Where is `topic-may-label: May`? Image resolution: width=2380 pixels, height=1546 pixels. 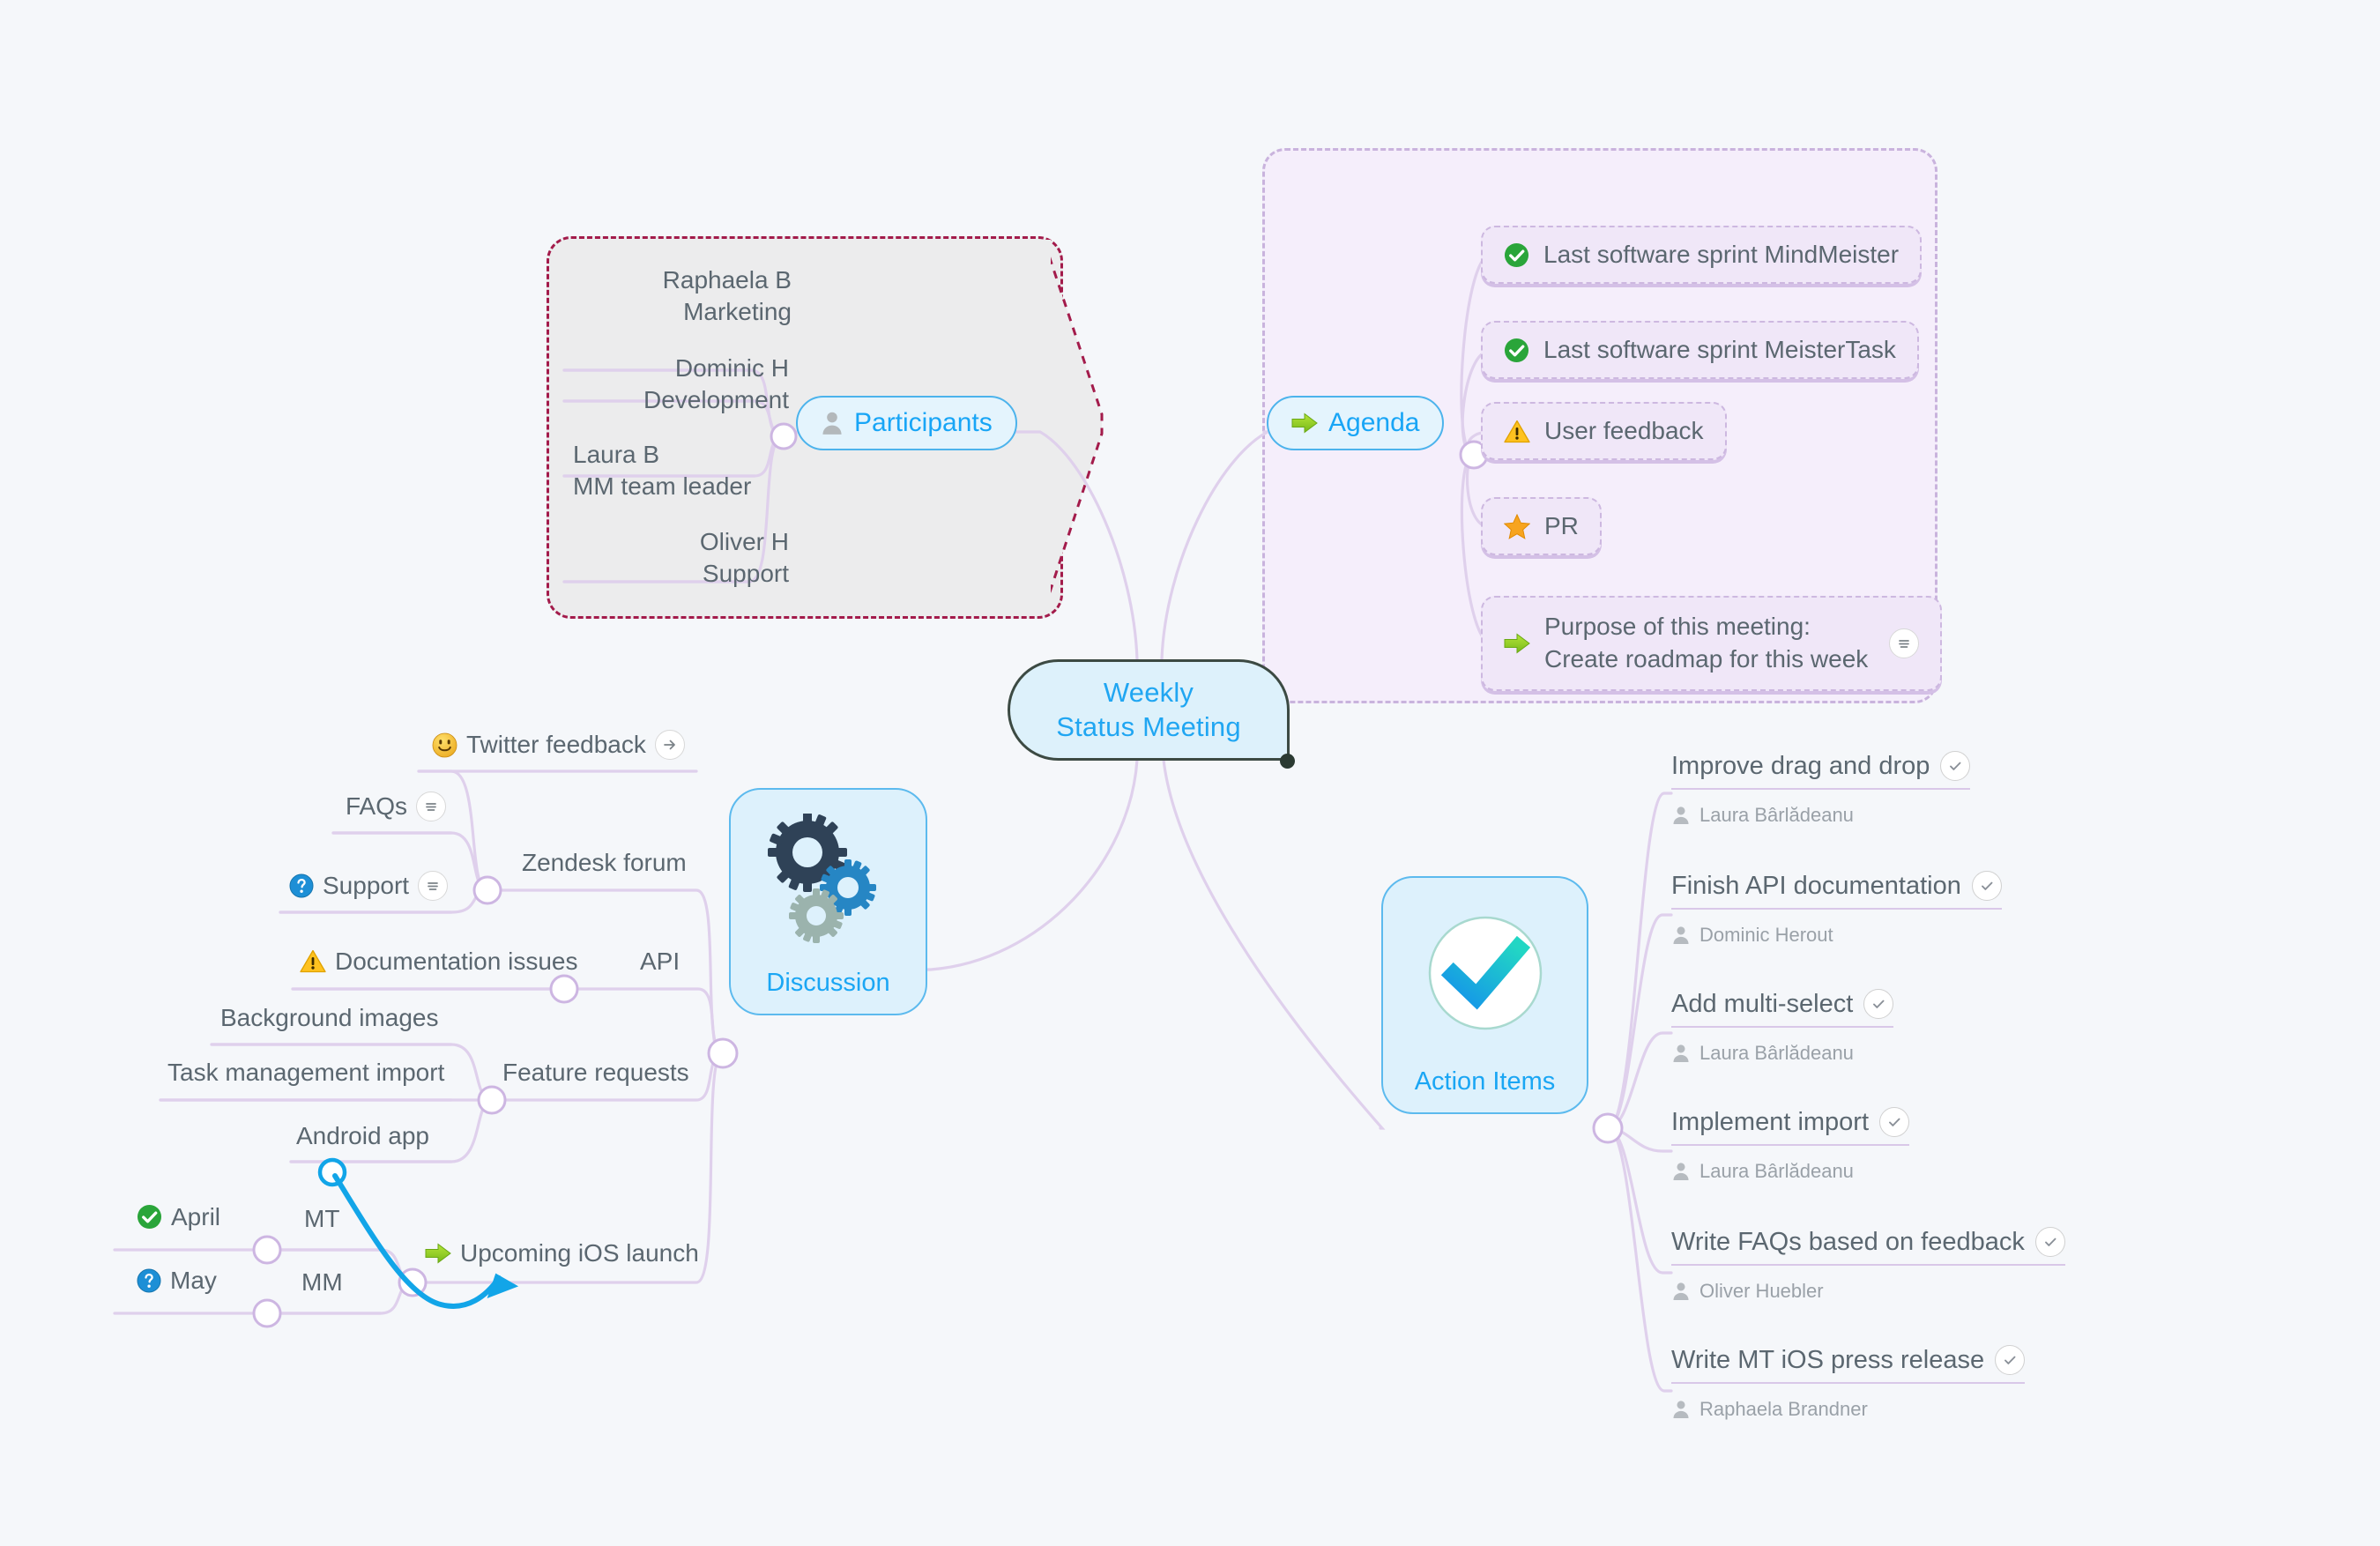
topic-may-label: May is located at coordinates (193, 1281).